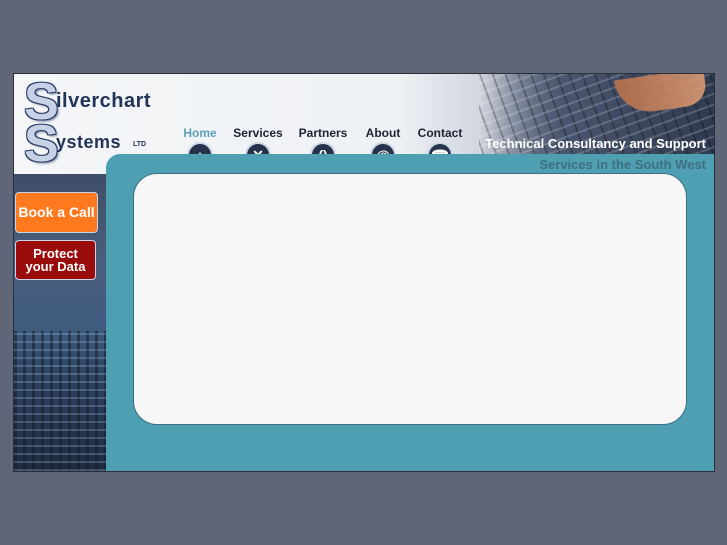 The width and height of the screenshot is (727, 545). Describe the element at coordinates (440, 133) in the screenshot. I see `nav-label-contact: Contact` at that location.